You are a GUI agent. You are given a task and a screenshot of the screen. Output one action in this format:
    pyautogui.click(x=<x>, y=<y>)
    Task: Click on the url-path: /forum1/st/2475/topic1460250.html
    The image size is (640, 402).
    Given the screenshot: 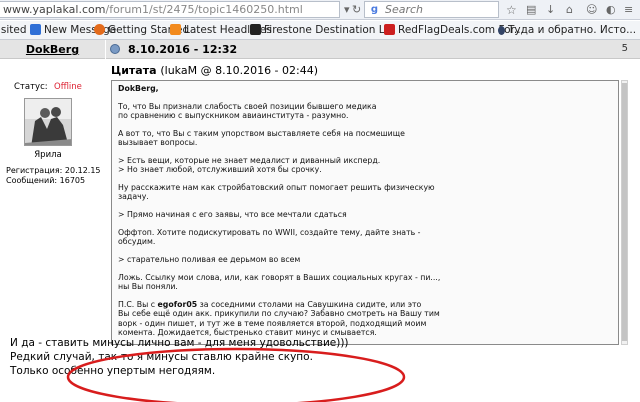 What is the action you would take?
    pyautogui.click(x=204, y=9)
    